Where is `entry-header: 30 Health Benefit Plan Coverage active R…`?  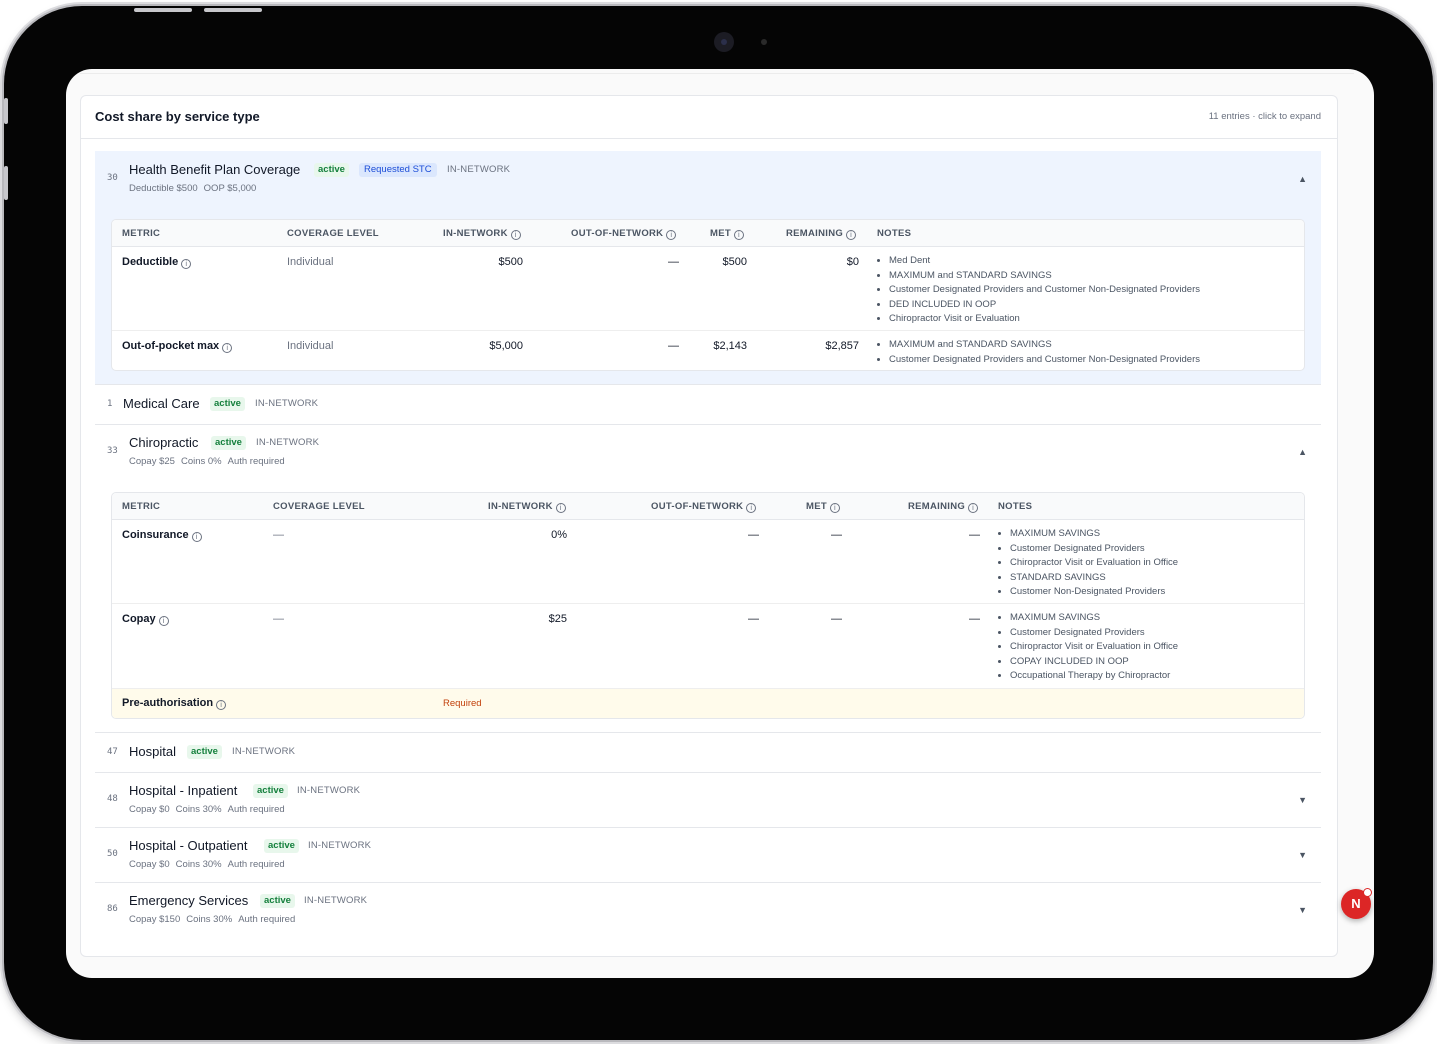
entry-header: 30 Health Benefit Plan Coverage active R… is located at coordinates (708, 178).